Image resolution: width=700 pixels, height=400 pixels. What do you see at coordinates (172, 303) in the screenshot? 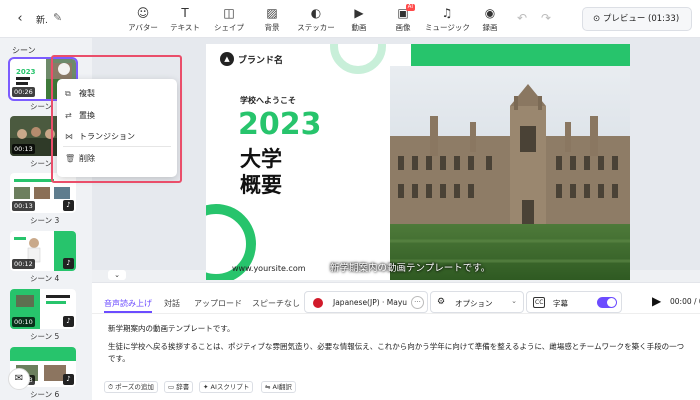
I see `tab-dialogue: 対話` at bounding box center [172, 303].